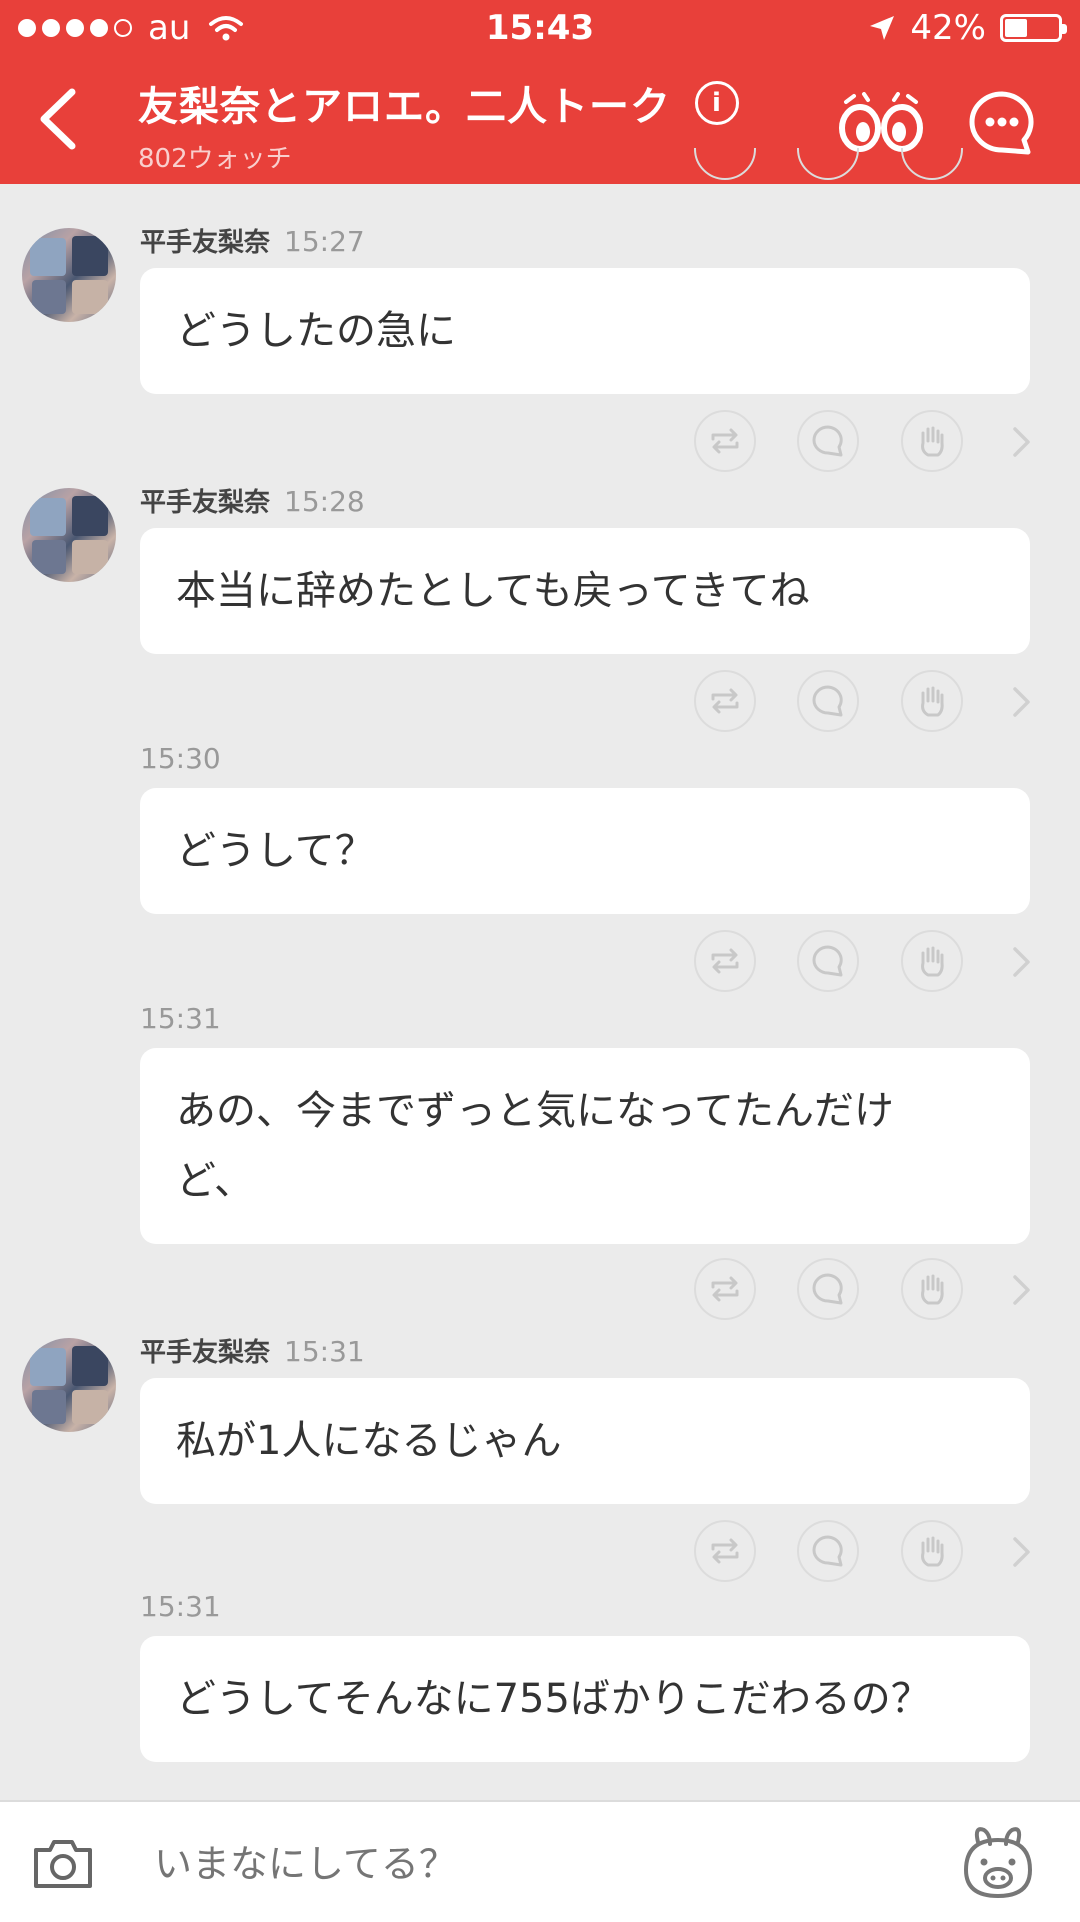 The height and width of the screenshot is (1922, 1080). I want to click on message-actions-partial, so click(540, 166).